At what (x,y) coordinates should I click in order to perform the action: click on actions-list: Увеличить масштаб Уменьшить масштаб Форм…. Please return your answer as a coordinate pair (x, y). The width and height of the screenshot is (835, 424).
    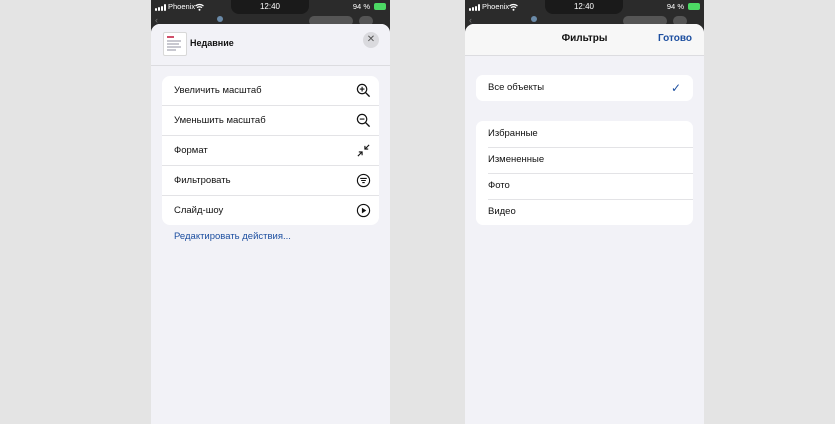
    Looking at the image, I should click on (270, 150).